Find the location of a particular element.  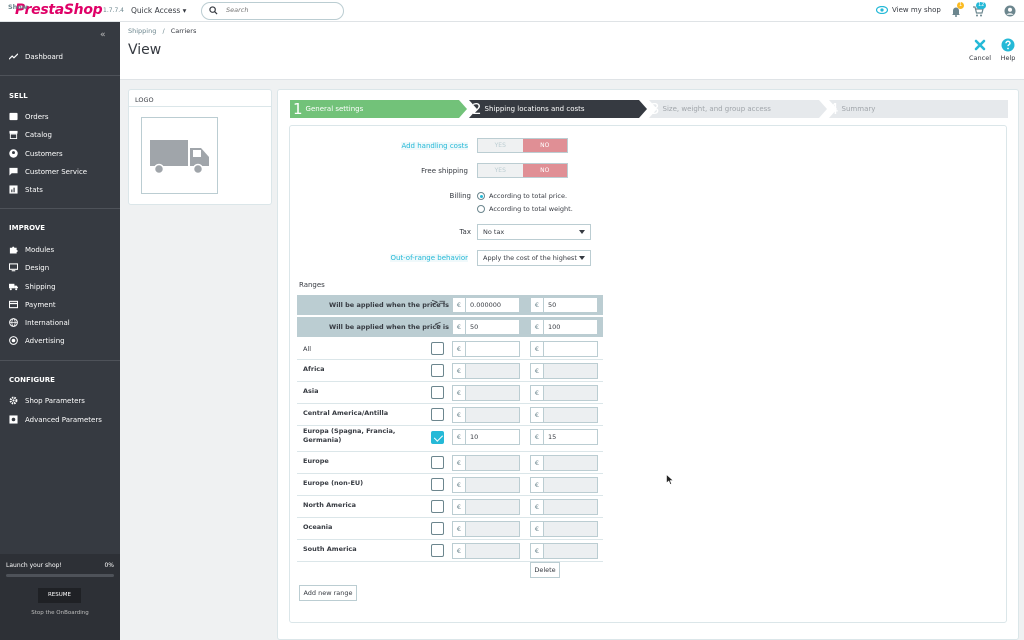

zone-price-input: €10 is located at coordinates (486, 437).